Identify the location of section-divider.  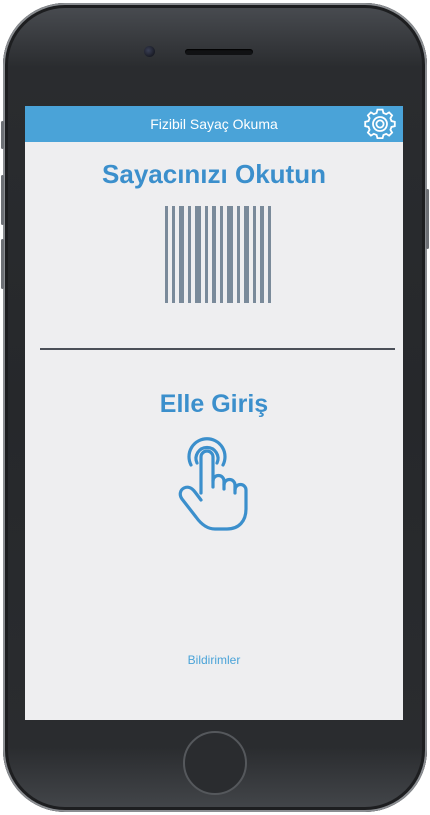
(217, 349).